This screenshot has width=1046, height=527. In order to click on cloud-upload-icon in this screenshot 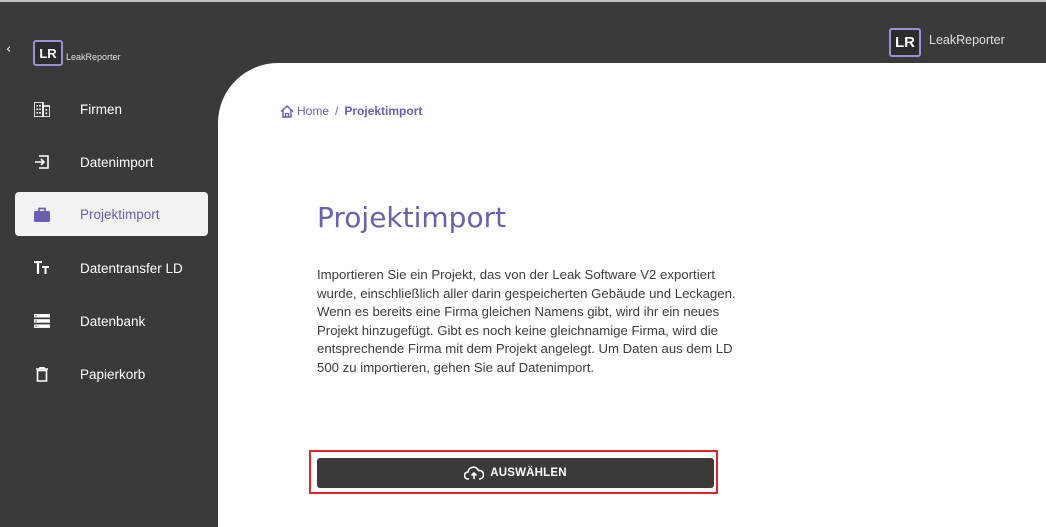, I will do `click(474, 473)`.